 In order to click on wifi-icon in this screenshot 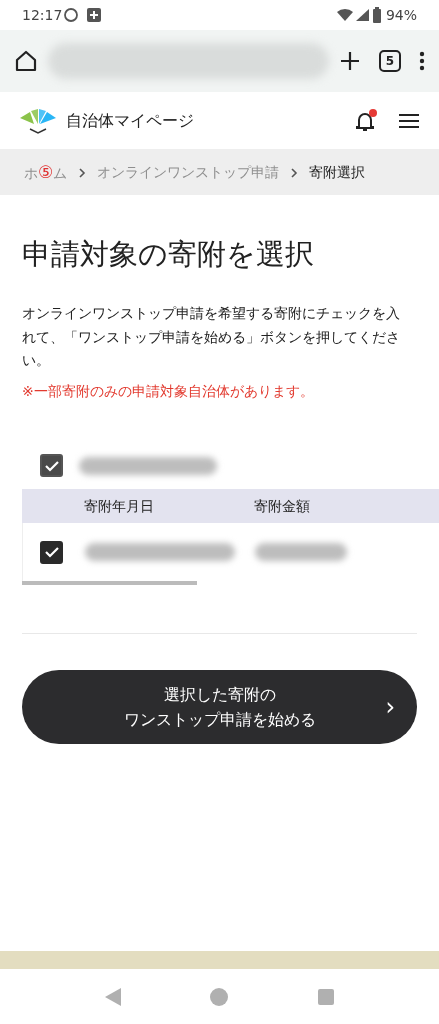, I will do `click(344, 15)`.